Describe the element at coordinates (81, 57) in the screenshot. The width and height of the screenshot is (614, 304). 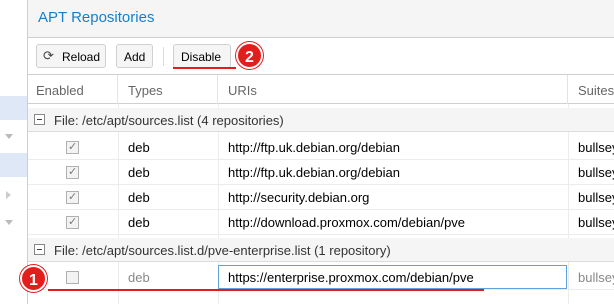
I see `reload-label: Reload` at that location.